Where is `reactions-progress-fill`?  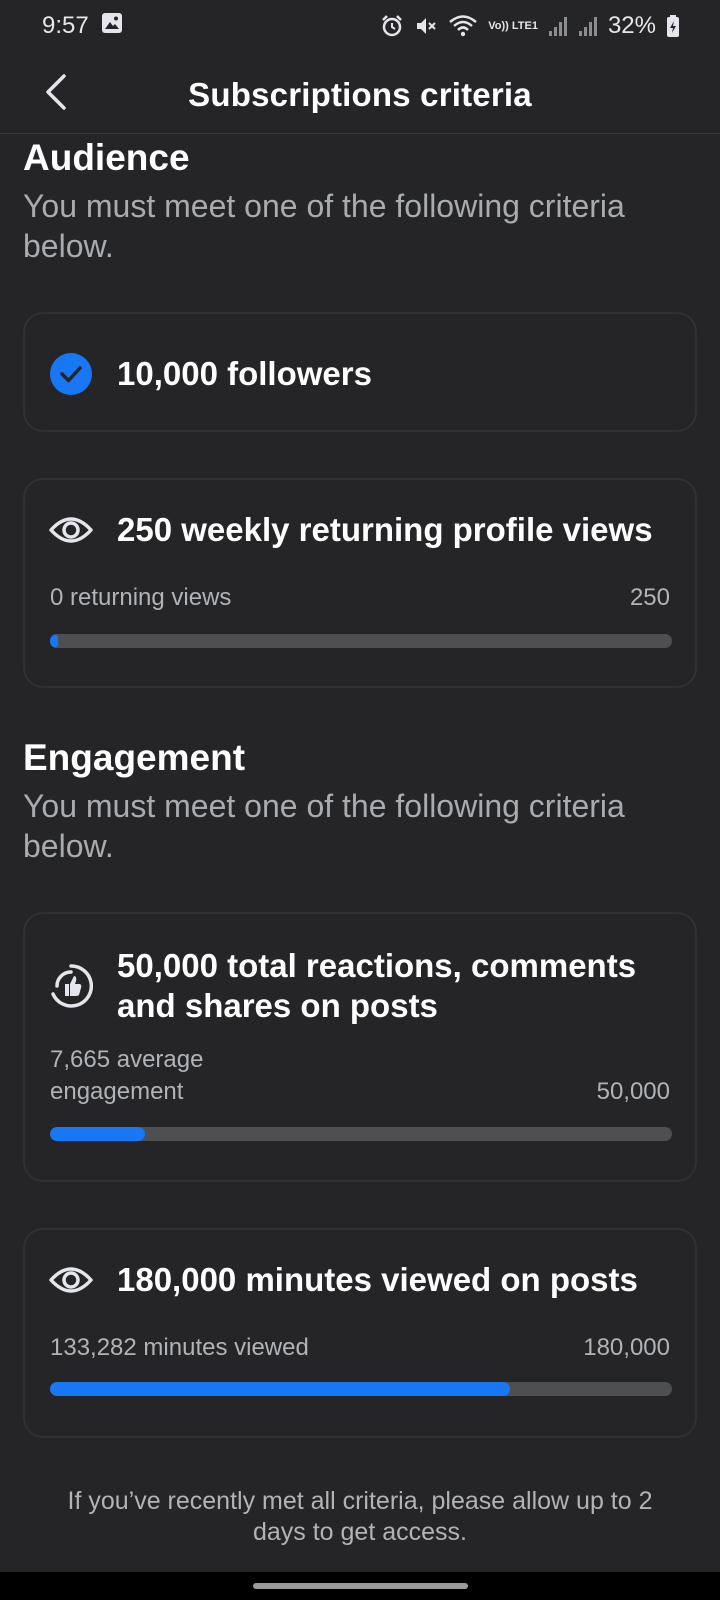
reactions-progress-fill is located at coordinates (98, 1134).